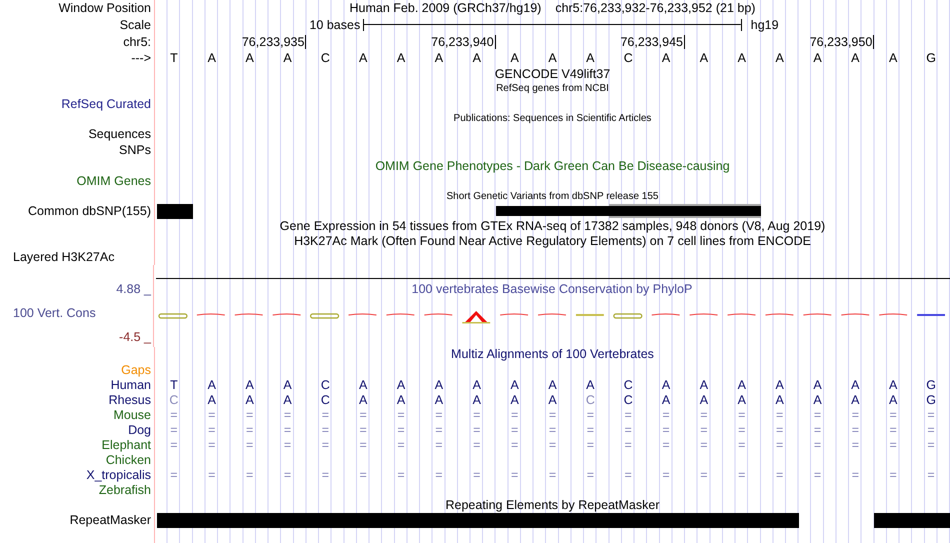 The height and width of the screenshot is (543, 950). Describe the element at coordinates (553, 226) in the screenshot. I see `track-title: Gene Expression in 54 tissues from GTEx RNA-seq of 17382 samples, 948 donors (V8, Aug 2019)` at that location.